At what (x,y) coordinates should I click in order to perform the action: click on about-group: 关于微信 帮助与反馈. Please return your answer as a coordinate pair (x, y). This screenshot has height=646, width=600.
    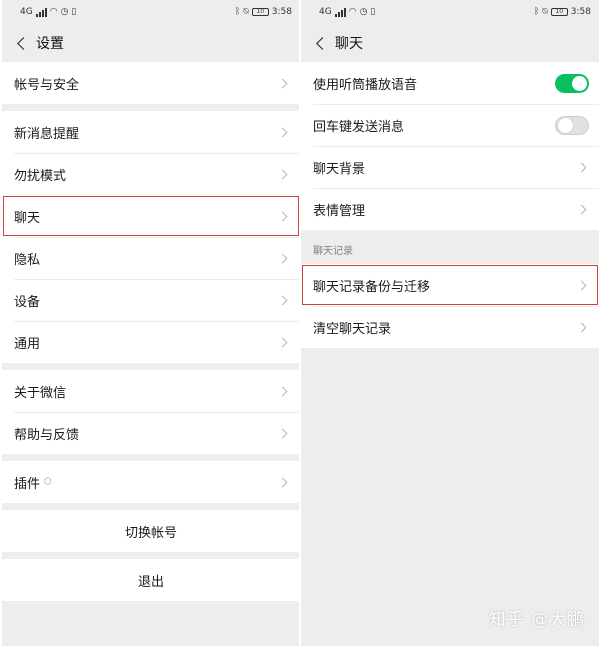
    Looking at the image, I should click on (151, 412).